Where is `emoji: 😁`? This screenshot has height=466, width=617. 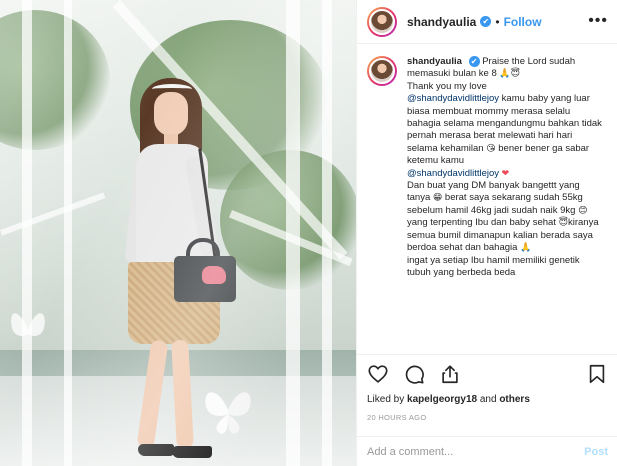
emoji: 😁 is located at coordinates (437, 198).